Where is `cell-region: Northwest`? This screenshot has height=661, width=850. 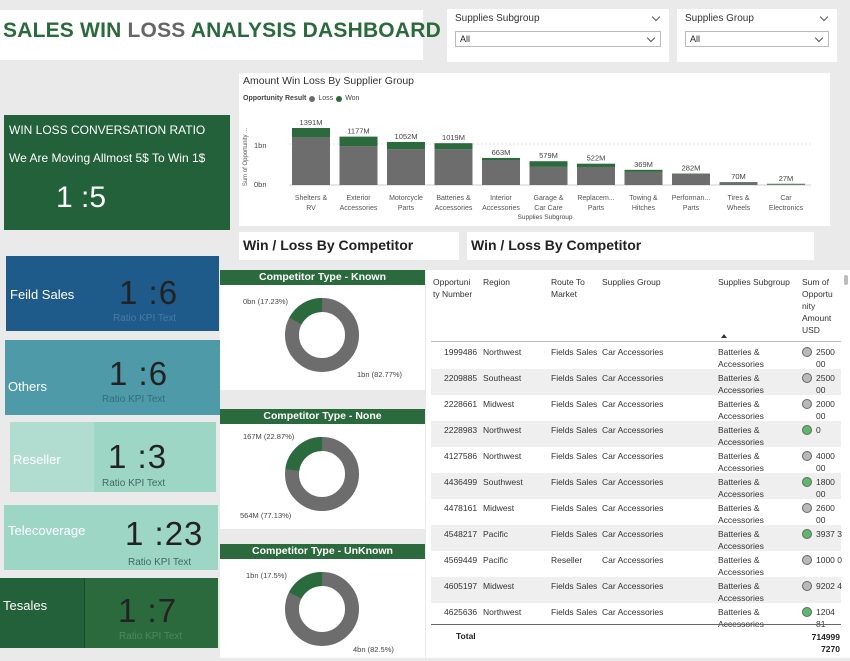 cell-region: Northwest is located at coordinates (502, 352).